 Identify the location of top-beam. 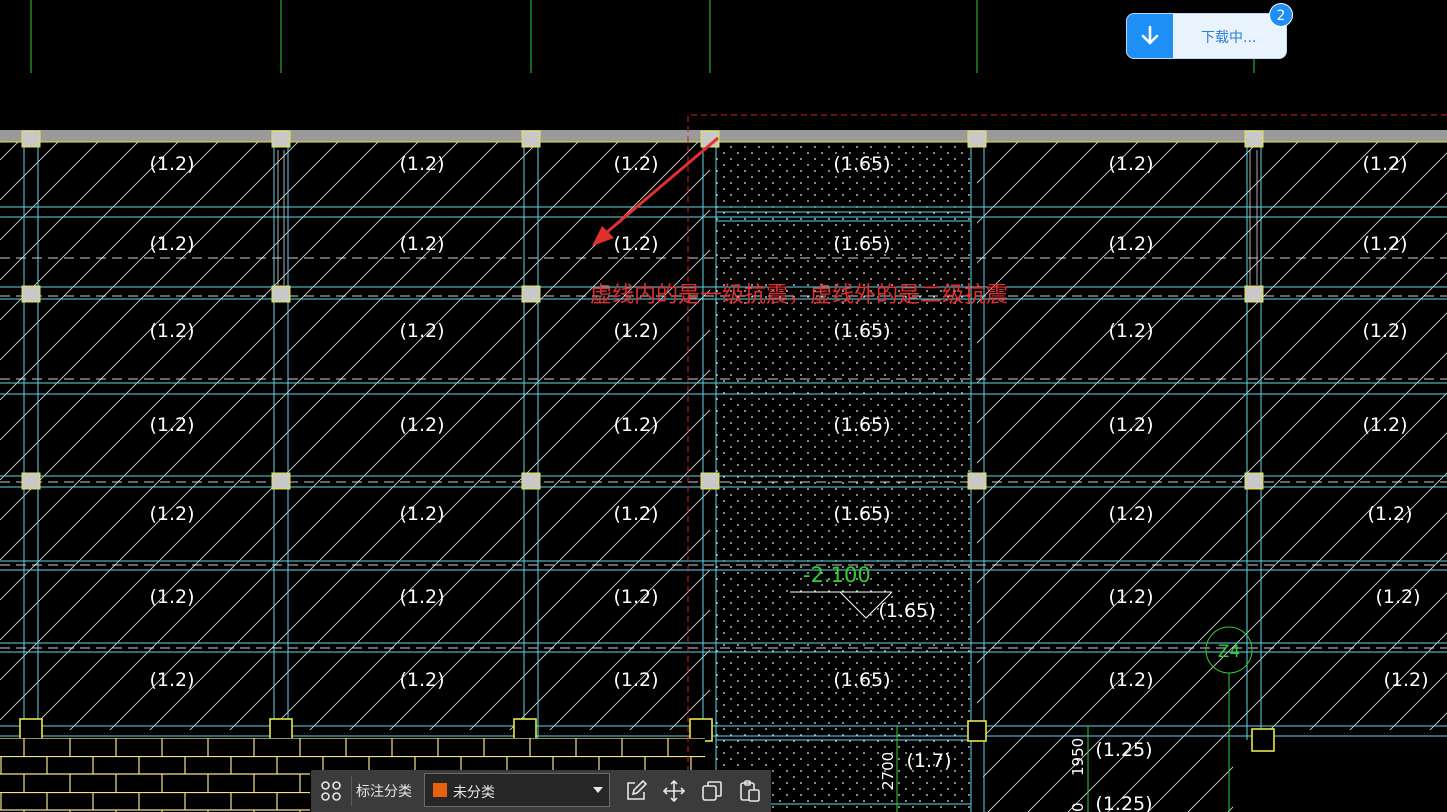
(723, 136).